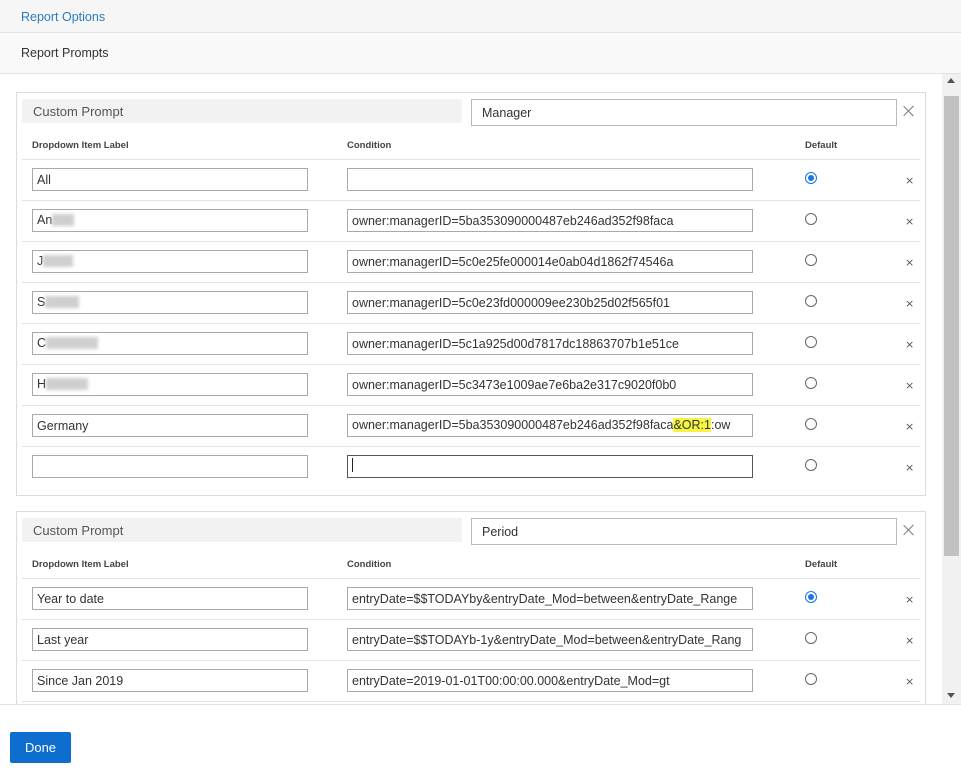 This screenshot has height=771, width=961. What do you see at coordinates (480, 737) in the screenshot?
I see `footer: Done` at bounding box center [480, 737].